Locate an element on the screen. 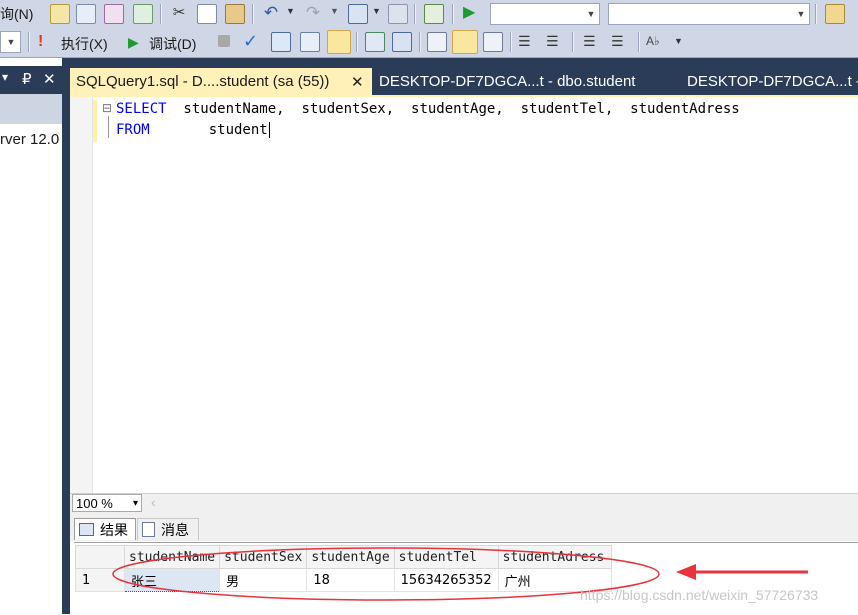 The image size is (858, 615). annotation-arrow-head is located at coordinates (686, 572).